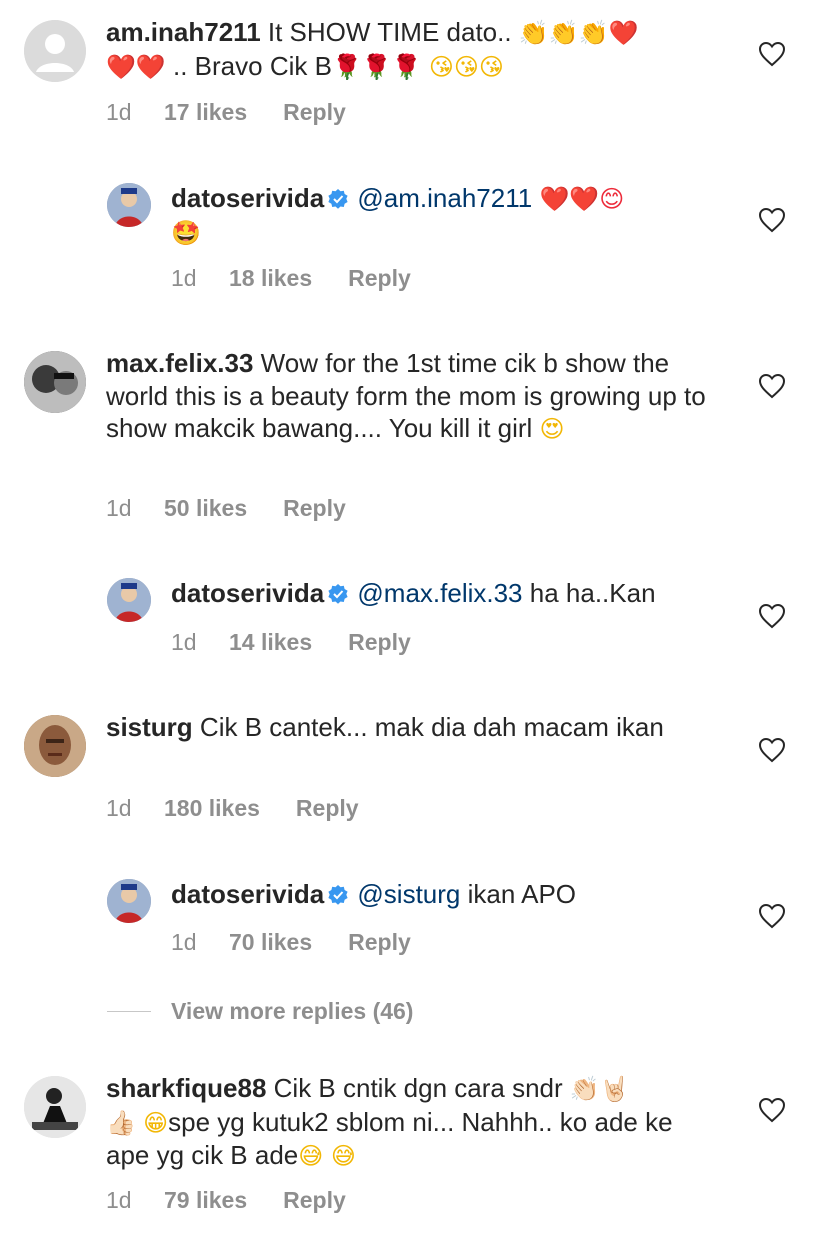 Image resolution: width=828 pixels, height=1236 pixels. Describe the element at coordinates (136, 66) in the screenshot. I see `heart-emoji: ❤️❤️` at that location.